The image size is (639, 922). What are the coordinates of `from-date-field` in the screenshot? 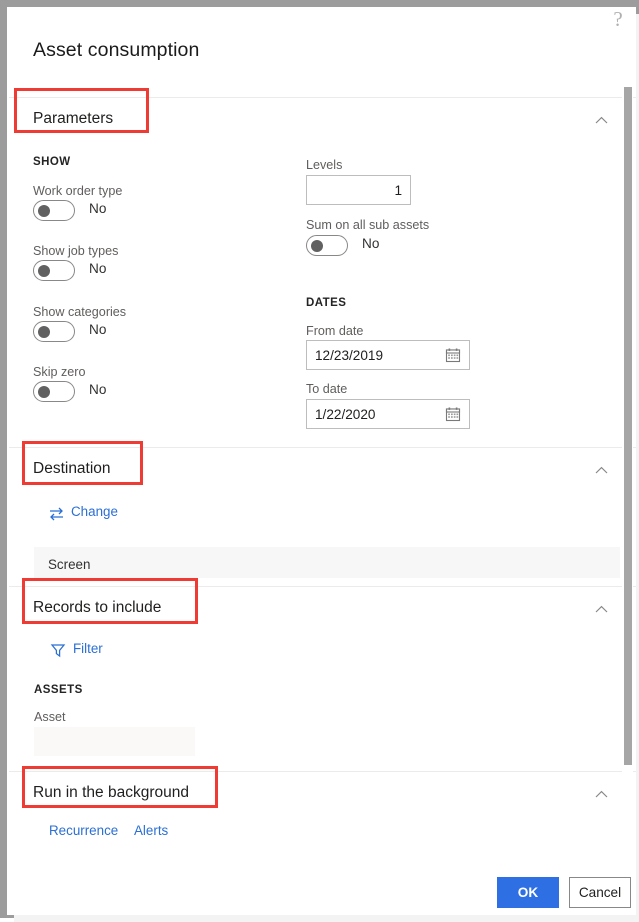 It's located at (388, 355).